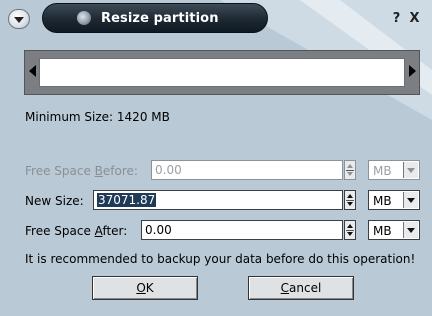 This screenshot has width=432, height=316. What do you see at coordinates (242, 230) in the screenshot?
I see `free-space-after-input: 0.00` at bounding box center [242, 230].